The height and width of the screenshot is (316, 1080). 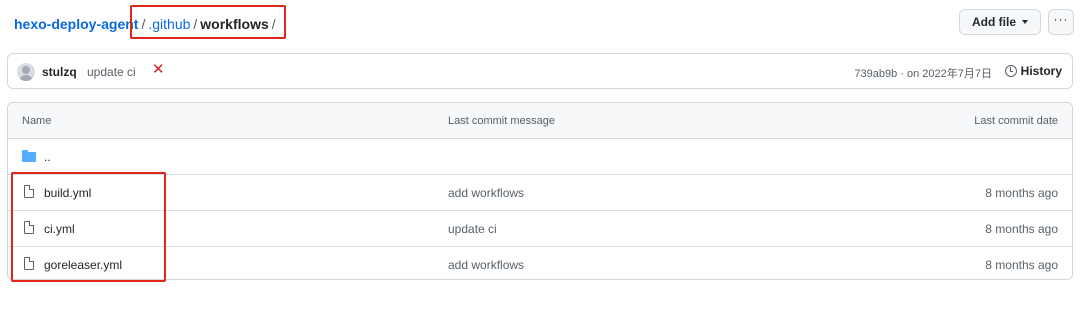 What do you see at coordinates (1016, 121) in the screenshot?
I see `column-header-date: Last commit date` at bounding box center [1016, 121].